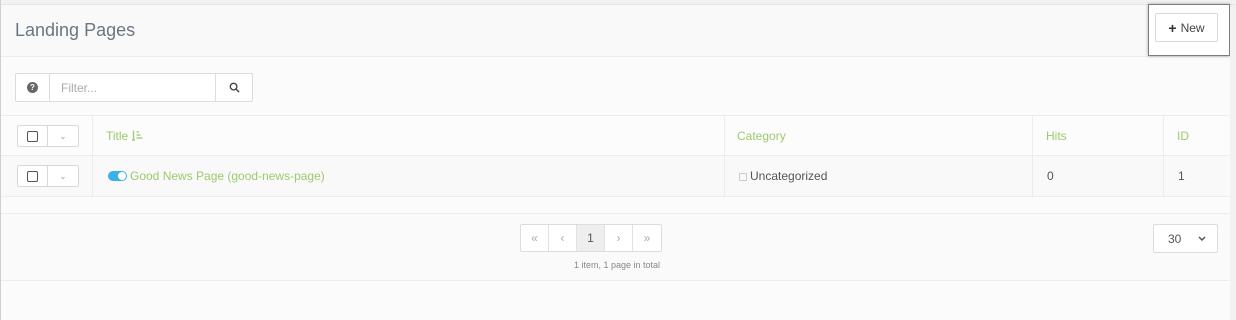 The height and width of the screenshot is (320, 1236). What do you see at coordinates (1050, 176) in the screenshot?
I see `row-hits: 0` at bounding box center [1050, 176].